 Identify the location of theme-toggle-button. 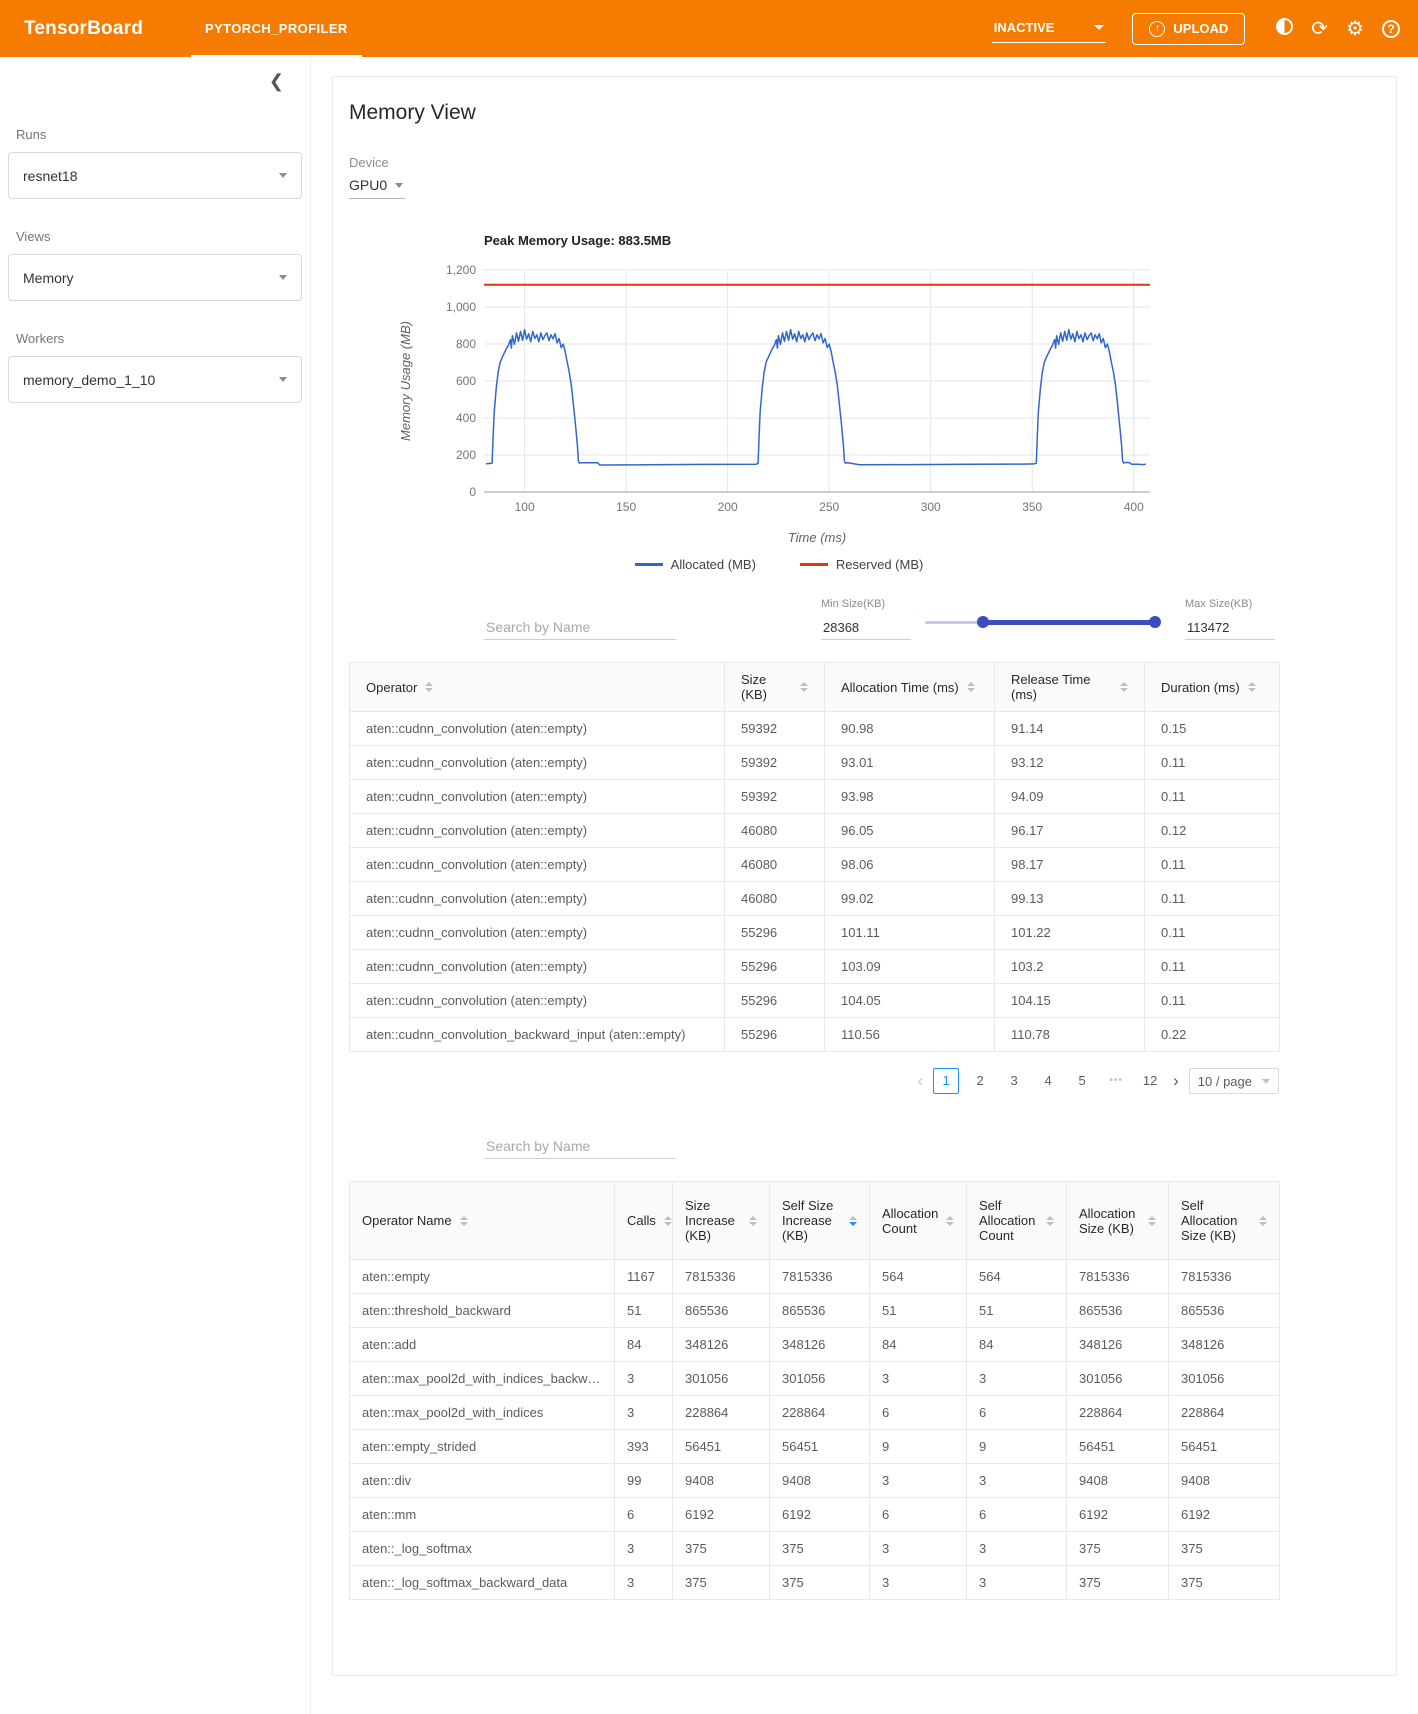
(1285, 28).